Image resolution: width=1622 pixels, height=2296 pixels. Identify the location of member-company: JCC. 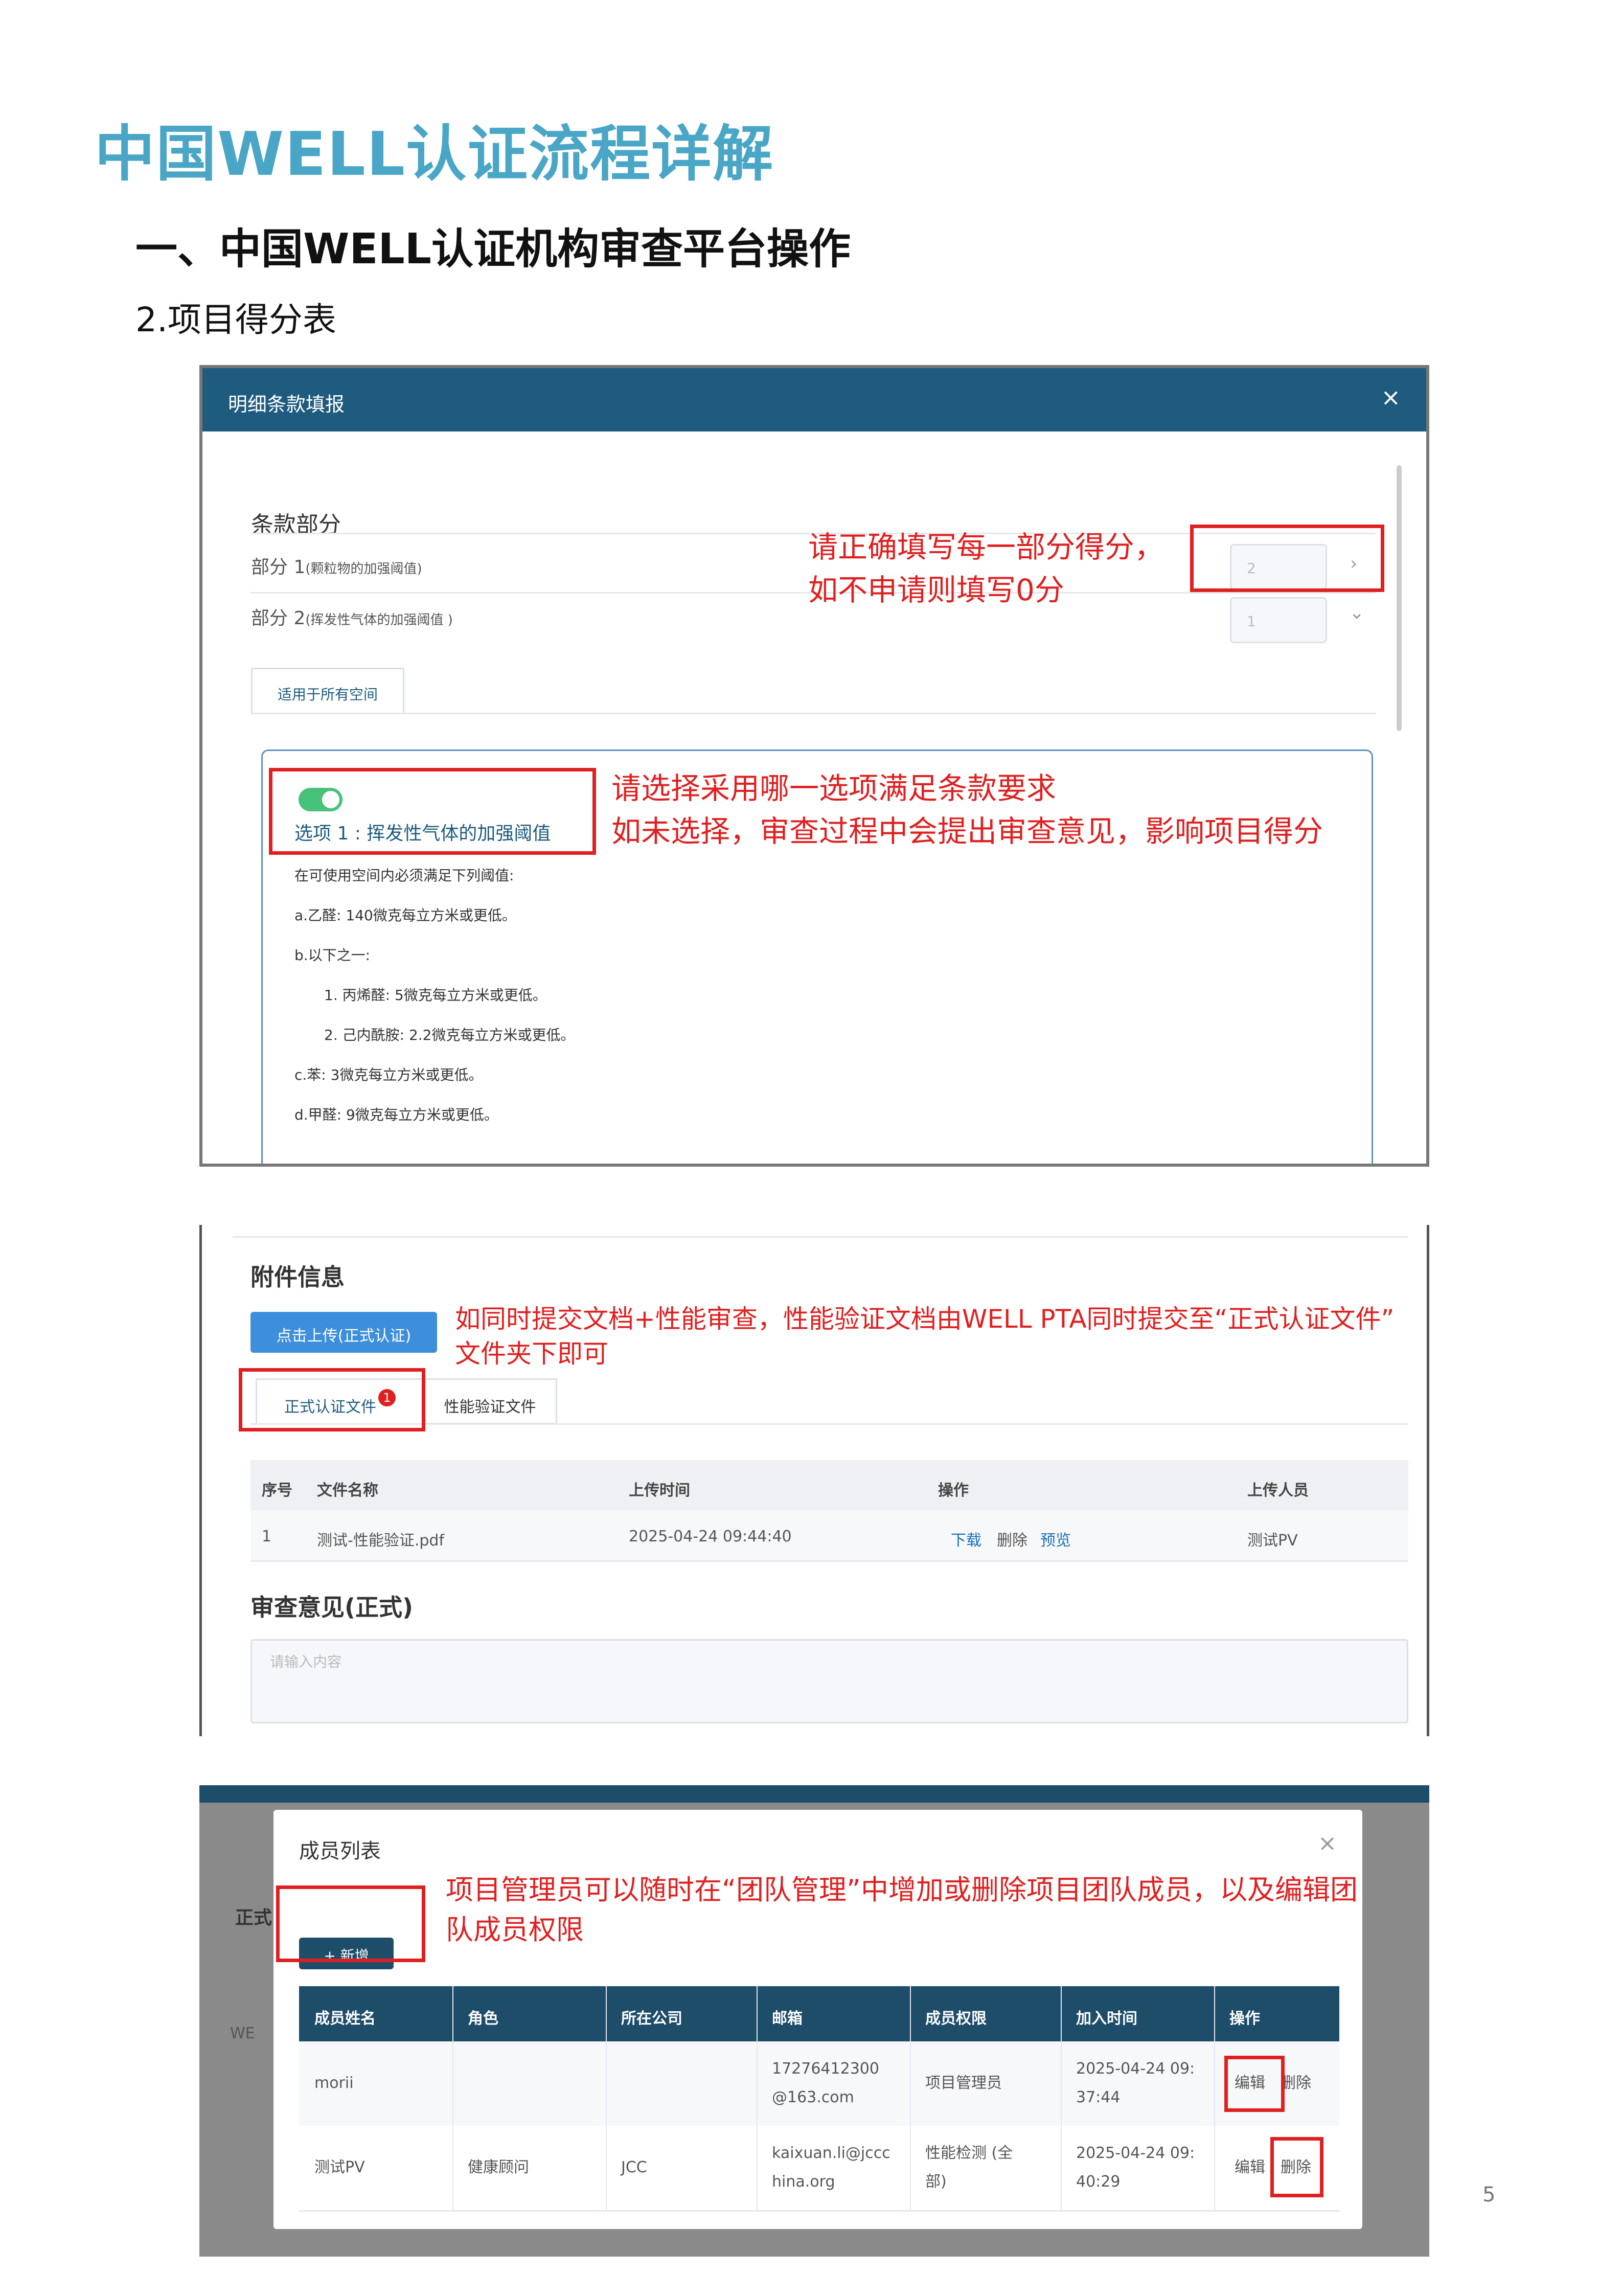
(634, 2167).